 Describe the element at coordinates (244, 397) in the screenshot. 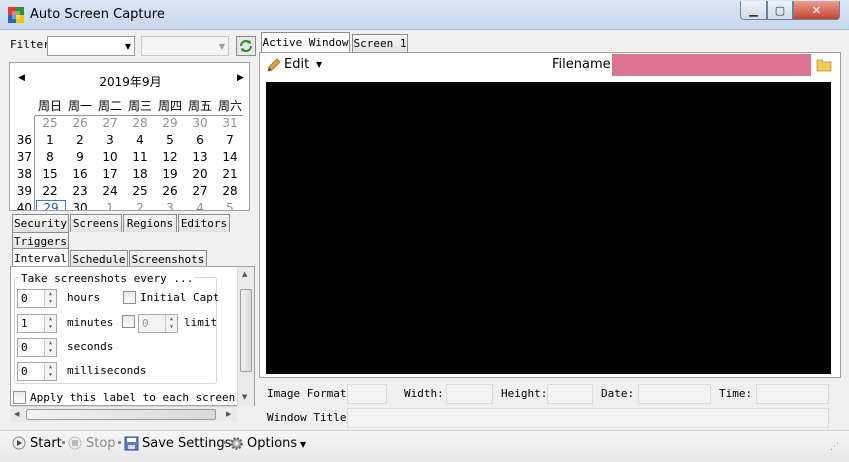

I see `scroll-down-icon: ▼` at that location.